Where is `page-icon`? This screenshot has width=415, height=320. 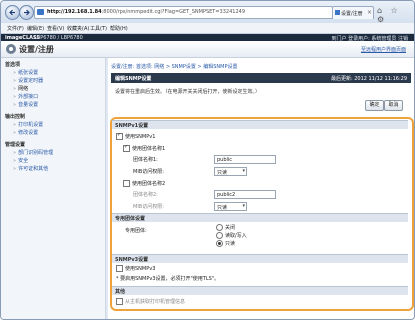
page-icon is located at coordinates (40, 12).